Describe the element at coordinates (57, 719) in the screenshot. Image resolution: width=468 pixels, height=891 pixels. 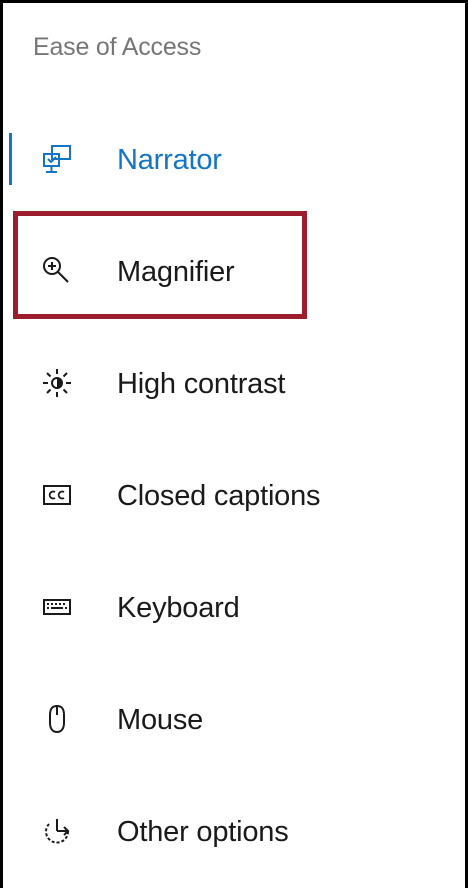
I see `mouse-icon` at that location.